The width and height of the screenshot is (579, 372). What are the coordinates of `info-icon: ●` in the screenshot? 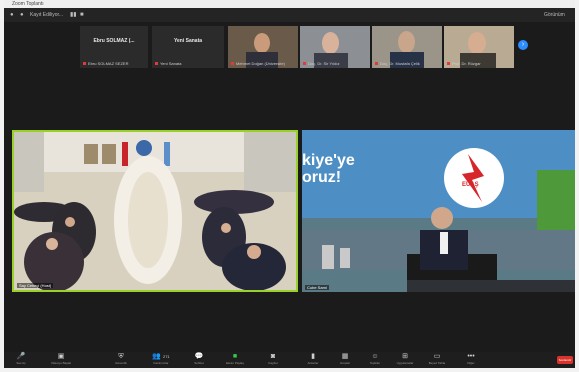 It's located at (22, 15).